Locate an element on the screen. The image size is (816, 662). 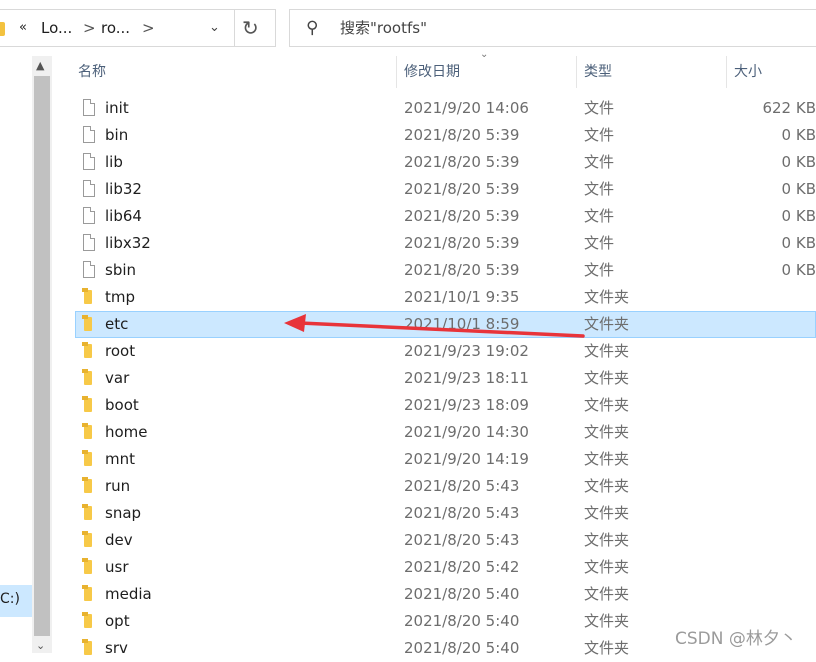
annotation-arrow is located at coordinates (434, 326).